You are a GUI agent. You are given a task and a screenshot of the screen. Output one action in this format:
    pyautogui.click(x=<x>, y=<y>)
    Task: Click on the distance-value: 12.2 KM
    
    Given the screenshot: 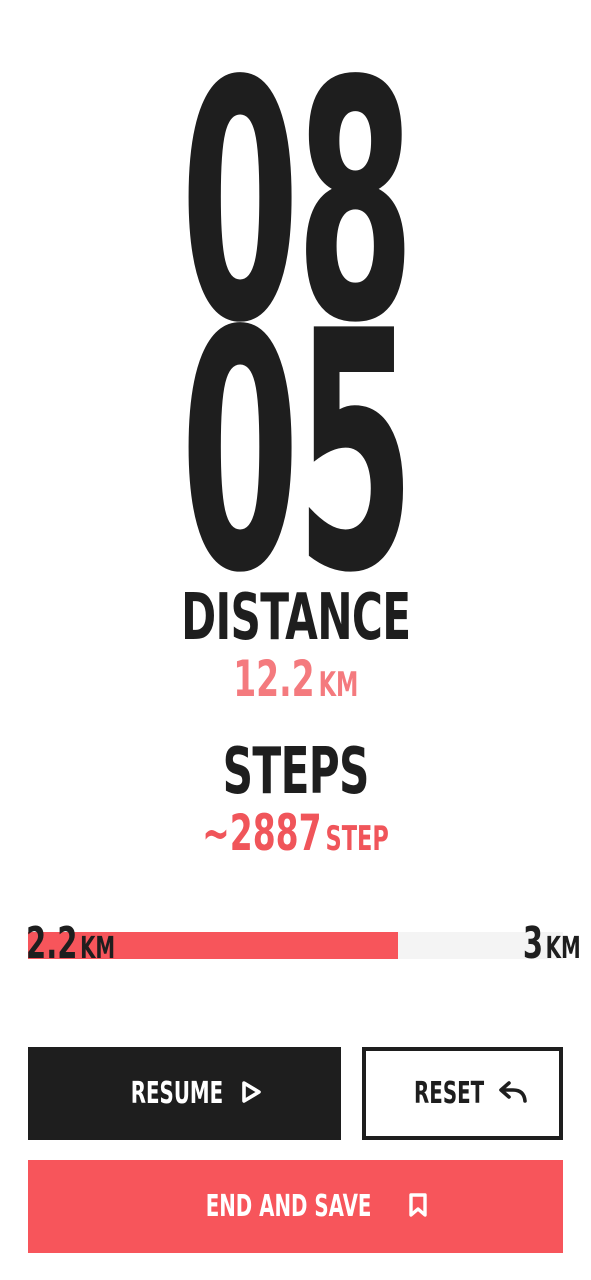 What is the action you would take?
    pyautogui.click(x=295, y=679)
    